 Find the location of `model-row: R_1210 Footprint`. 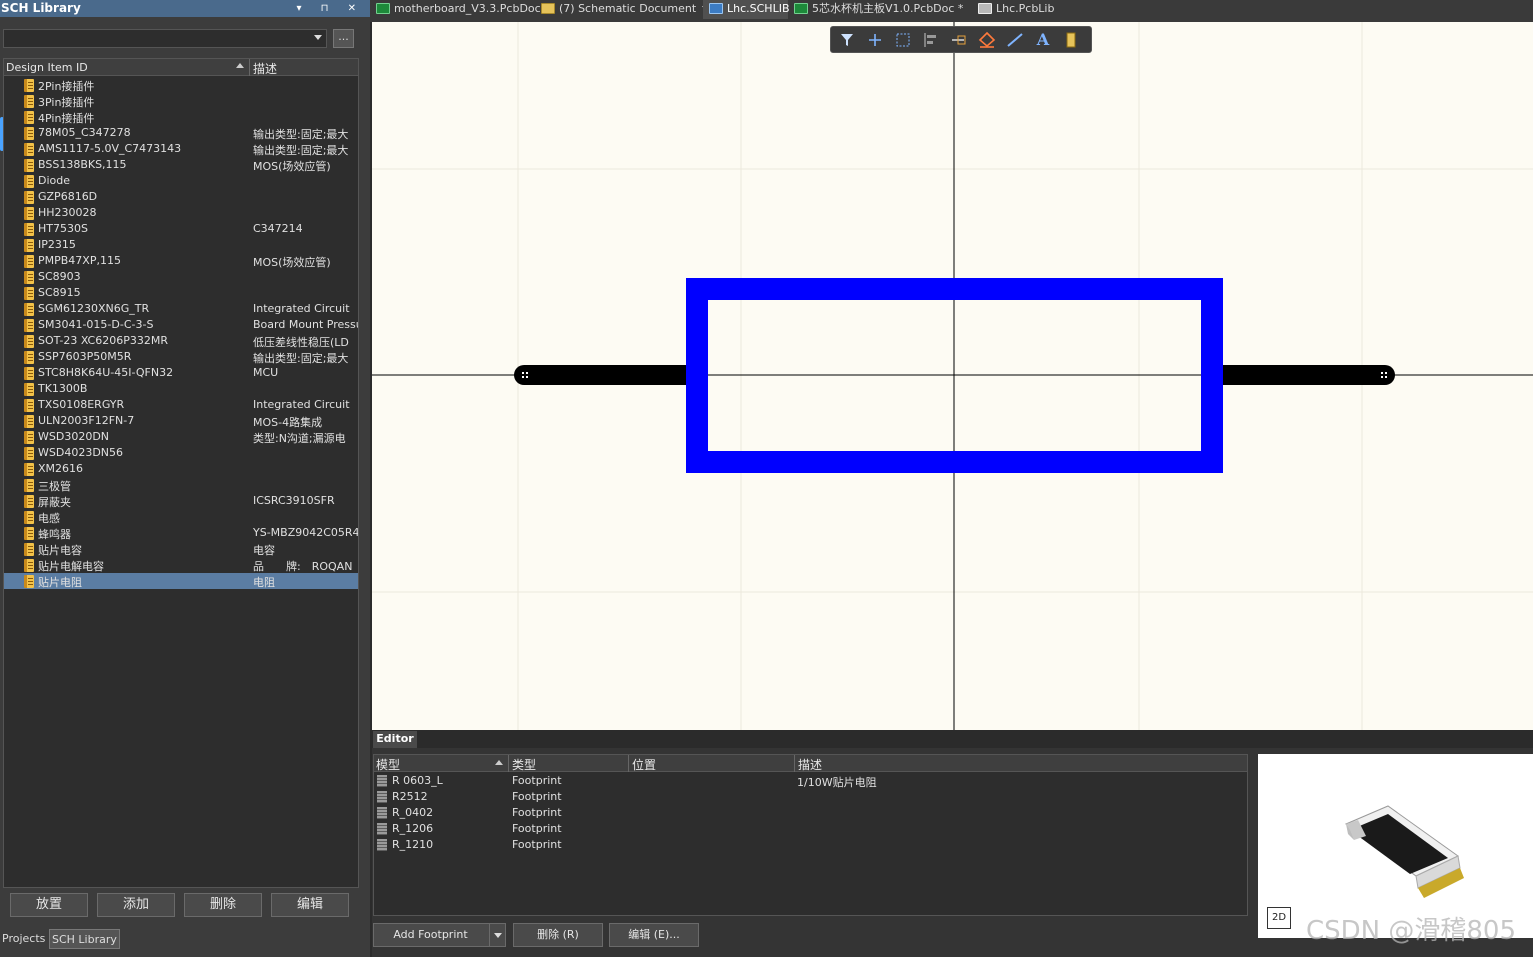

model-row: R_1210 Footprint is located at coordinates (810, 845).